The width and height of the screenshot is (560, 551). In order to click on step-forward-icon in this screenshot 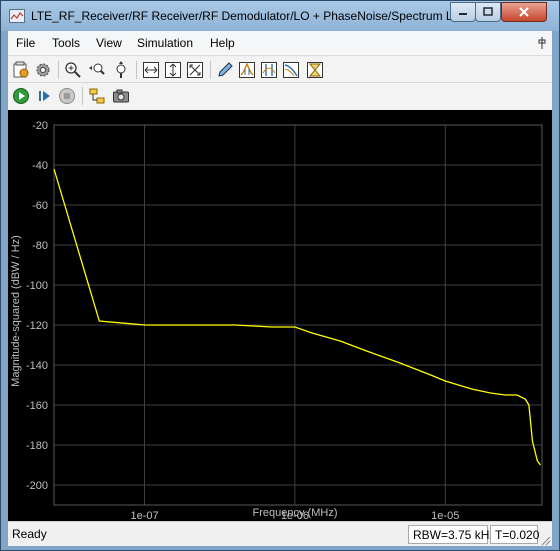, I will do `click(45, 96)`.